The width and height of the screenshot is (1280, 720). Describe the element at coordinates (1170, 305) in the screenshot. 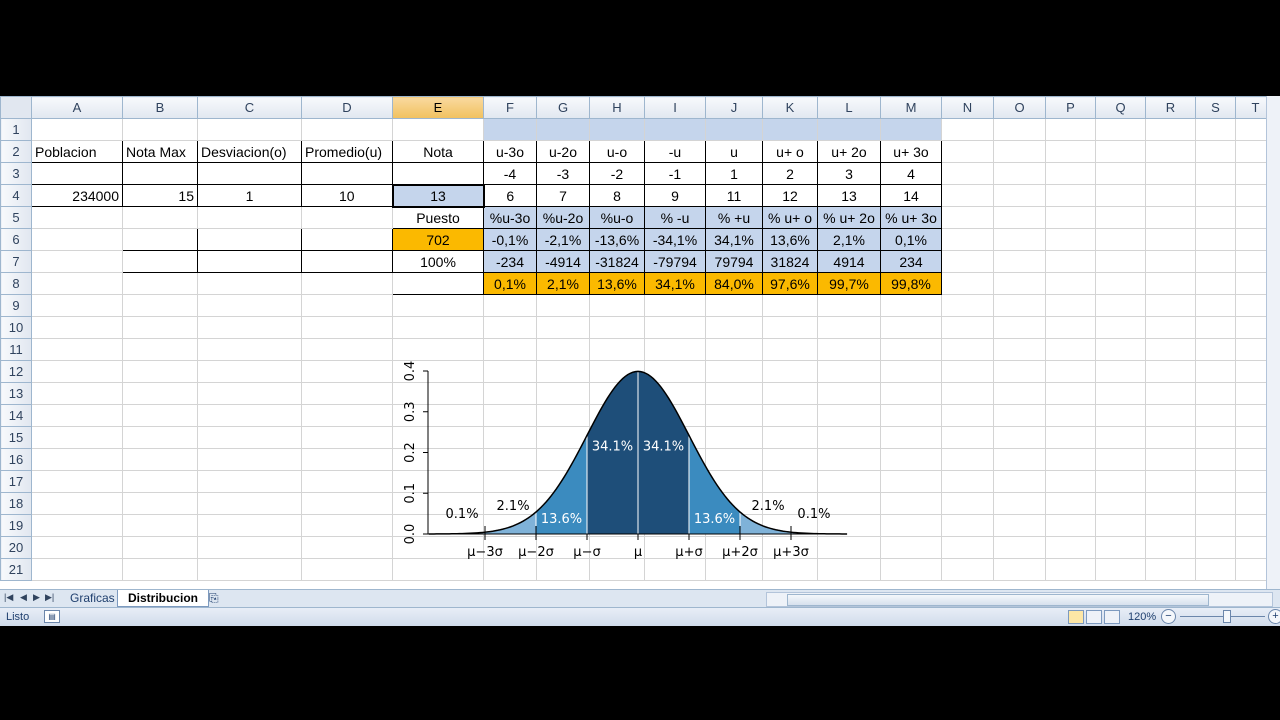

I see `cell-r9` at that location.